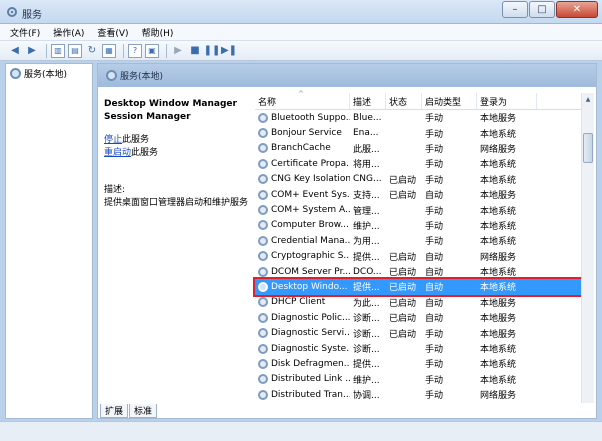 This screenshot has height=441, width=602. Describe the element at coordinates (68, 32) in the screenshot. I see `menu-action: 操作(A)` at that location.